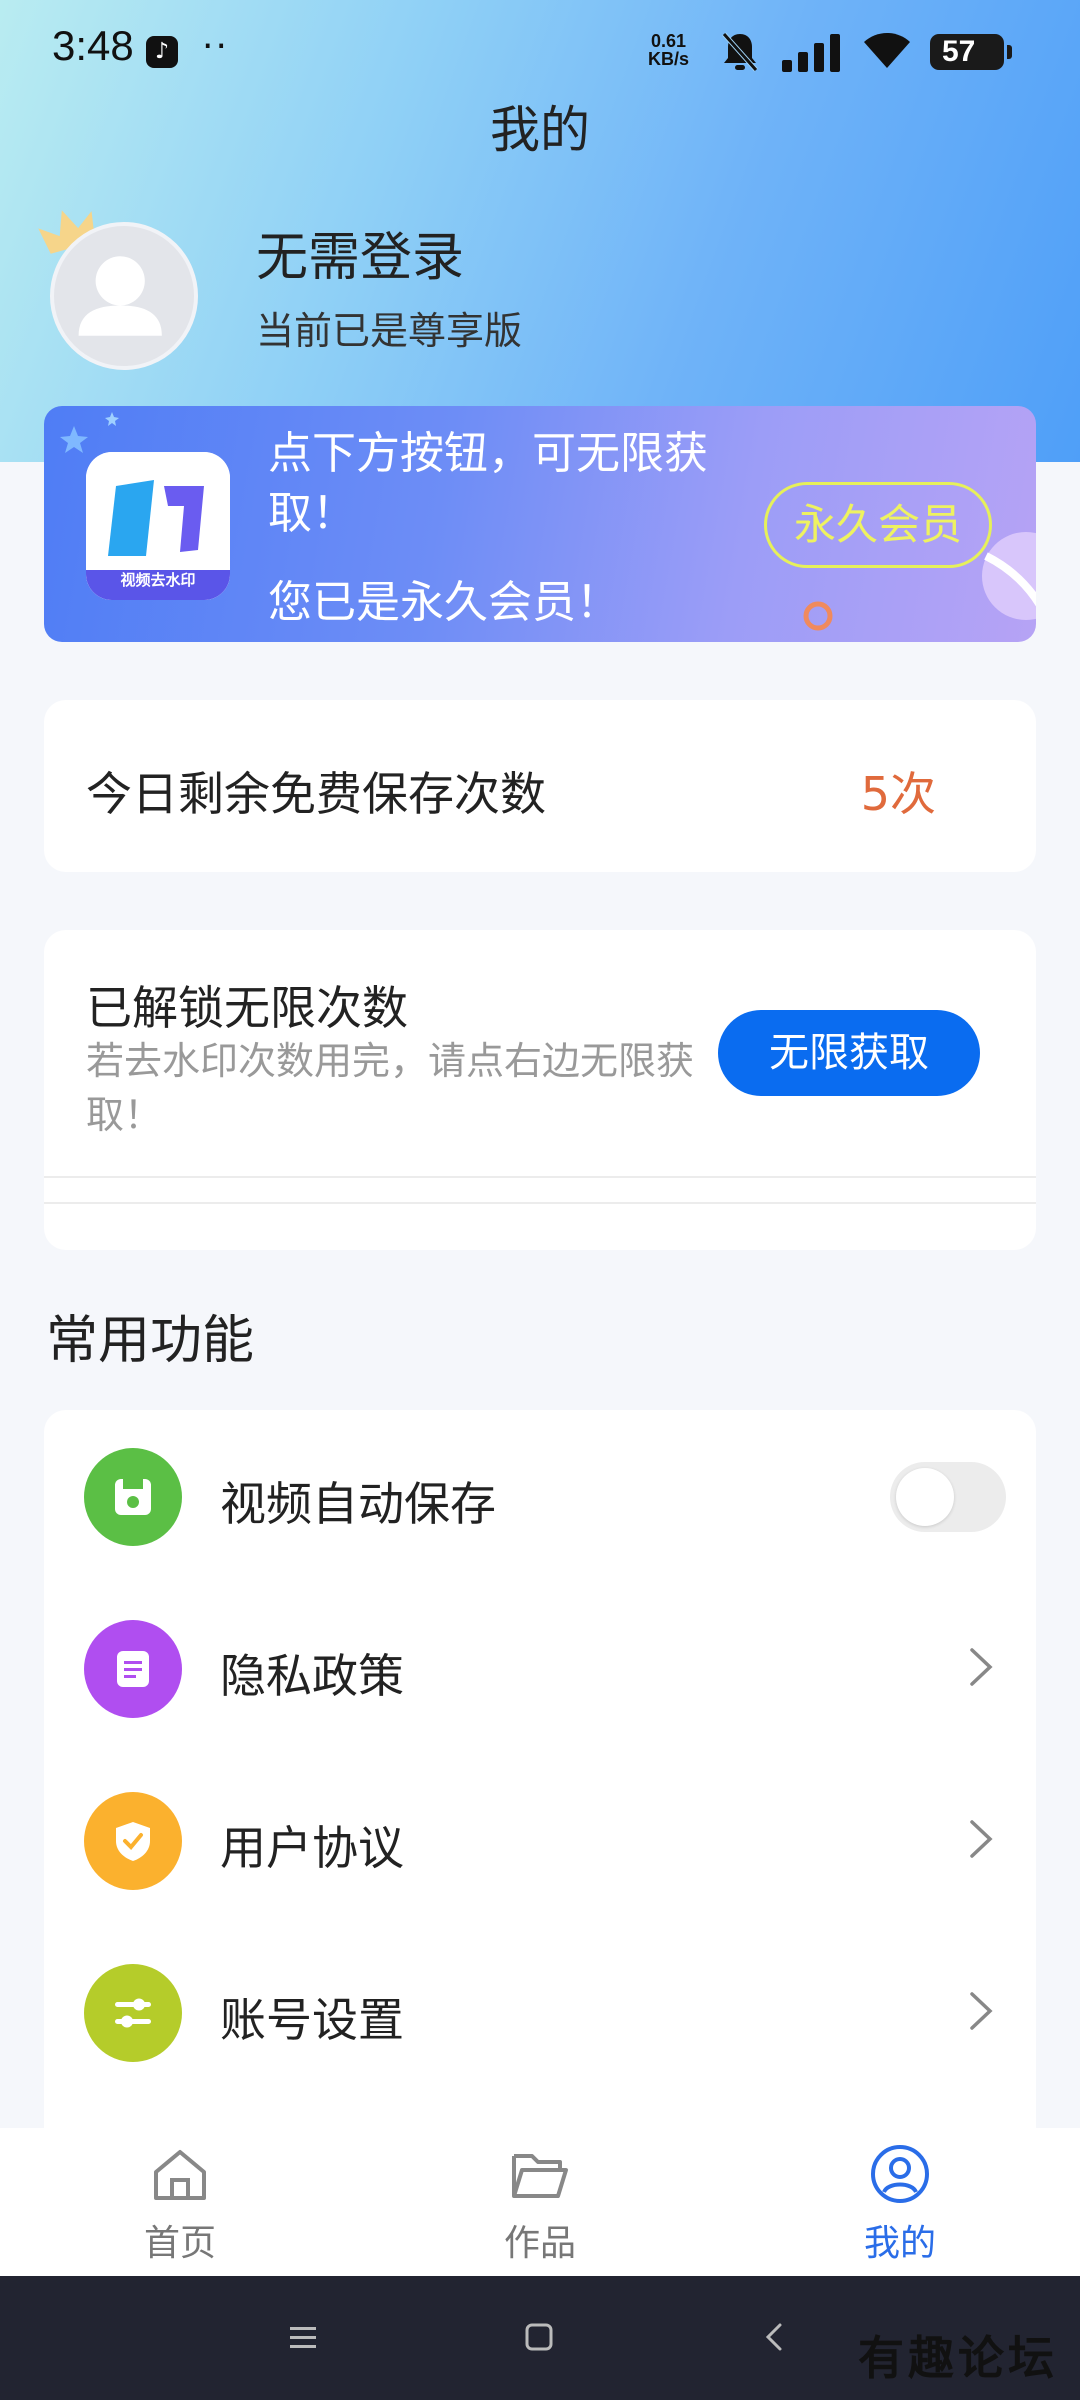 The width and height of the screenshot is (1080, 2400). Describe the element at coordinates (540, 1668) in the screenshot. I see `list-item-privacy-policy: 隐私政策` at that location.